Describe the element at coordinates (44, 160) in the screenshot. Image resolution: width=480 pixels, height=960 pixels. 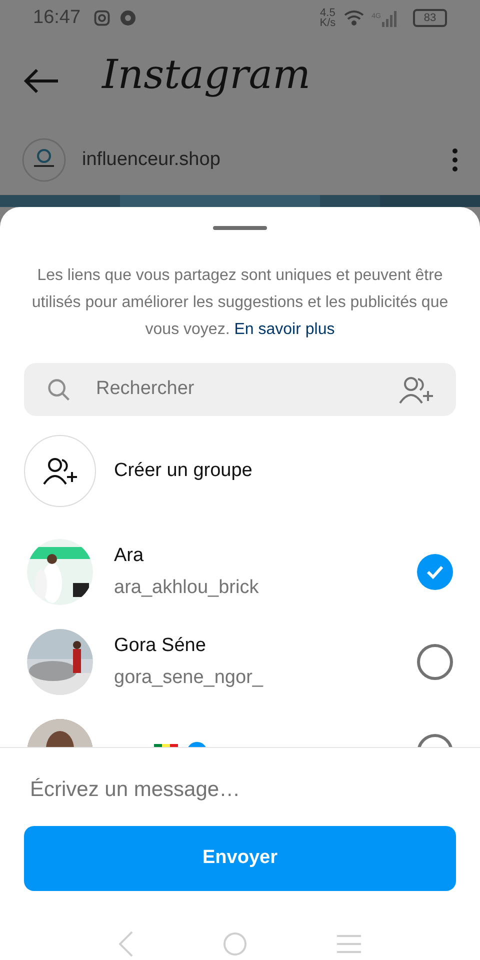
I see `account-logo-icon` at that location.